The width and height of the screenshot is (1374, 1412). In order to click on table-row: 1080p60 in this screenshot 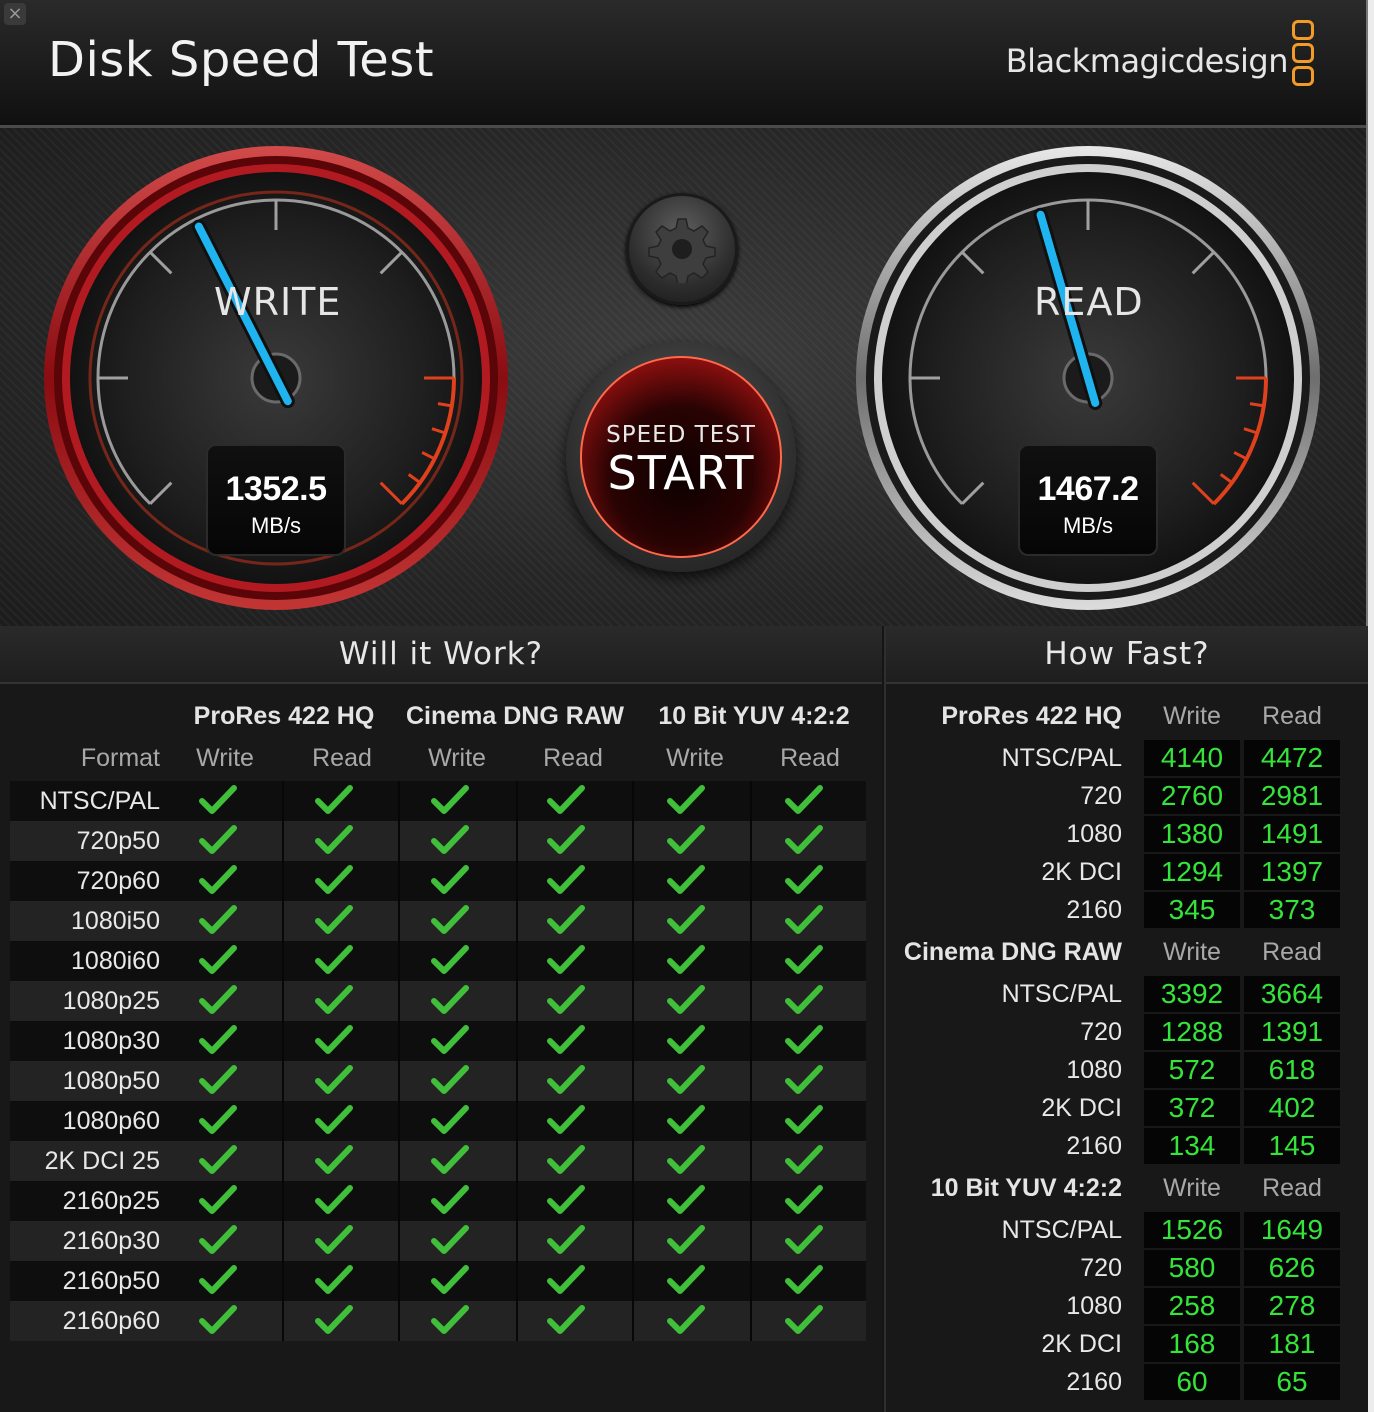, I will do `click(438, 1121)`.